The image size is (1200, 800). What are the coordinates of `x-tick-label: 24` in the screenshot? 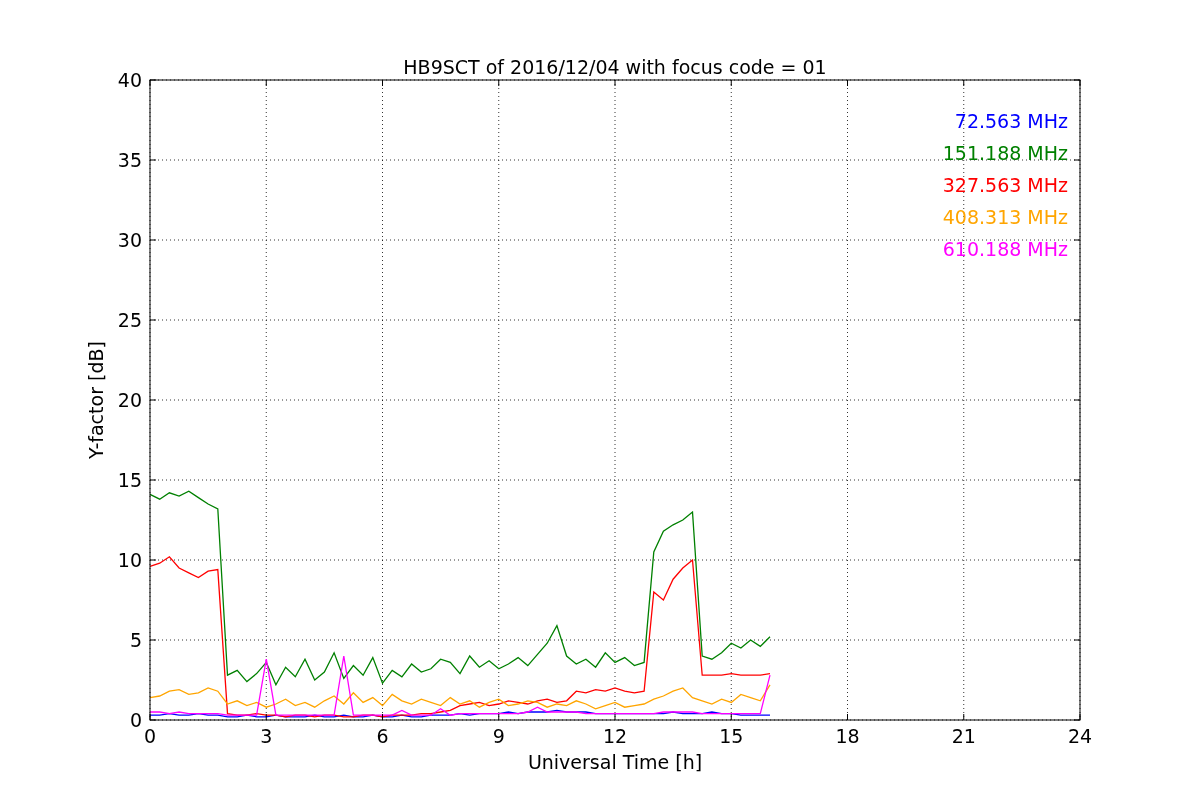 It's located at (1080, 736).